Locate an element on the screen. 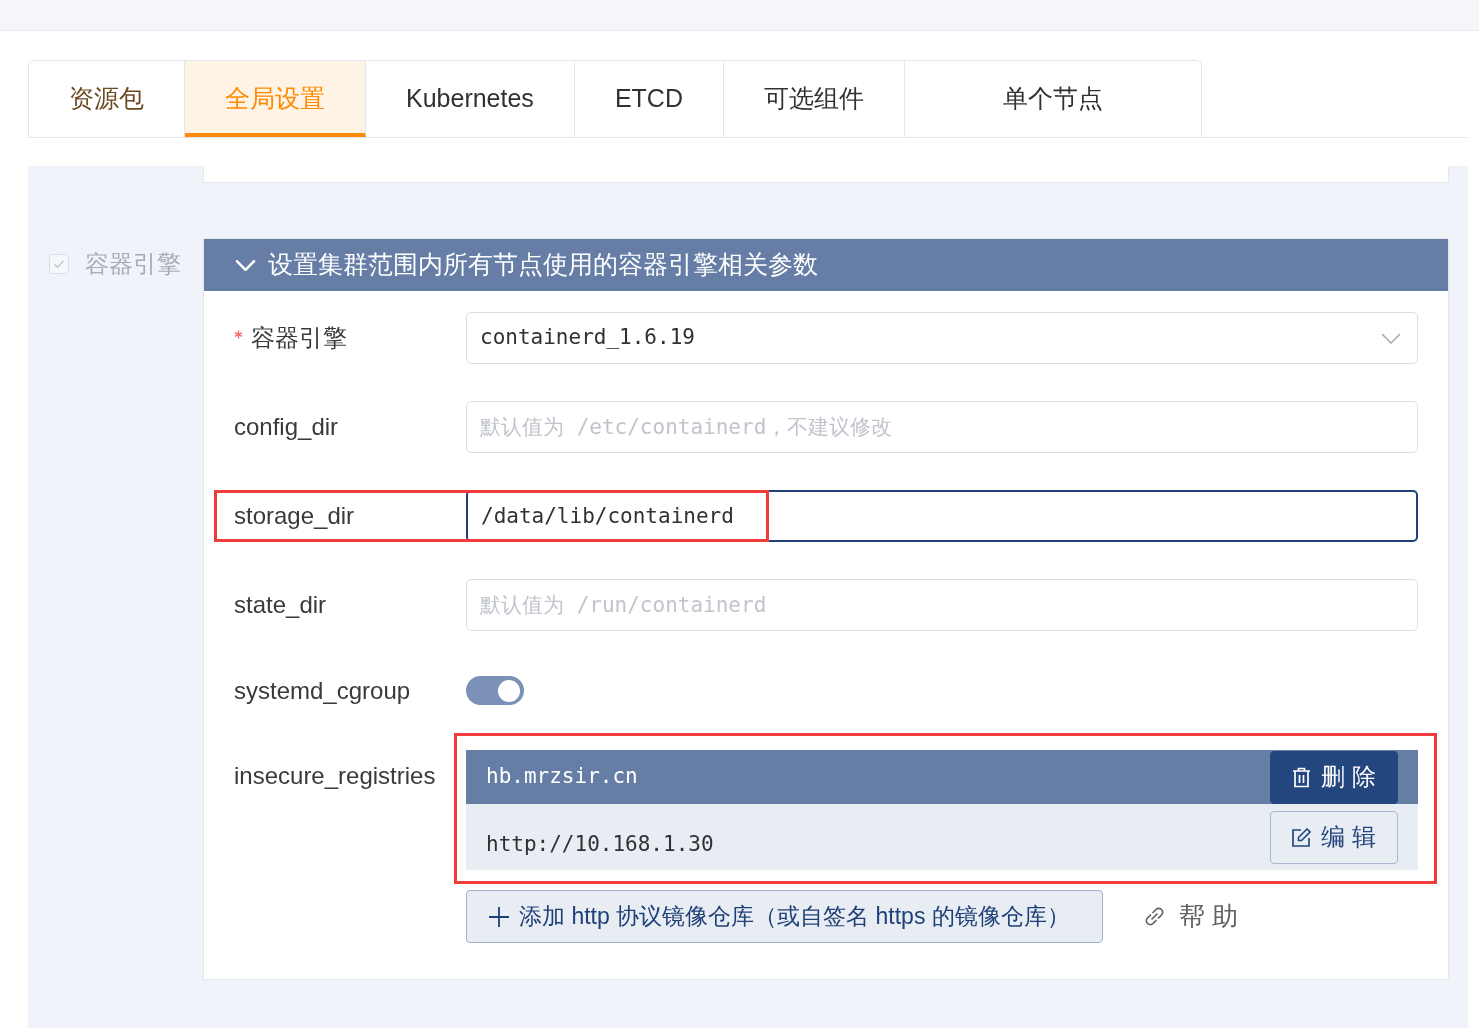 The height and width of the screenshot is (1029, 1479). add-registry-button: 添加 http 协议镜像仓库（或自签名 https 的镜像仓库） is located at coordinates (784, 916).